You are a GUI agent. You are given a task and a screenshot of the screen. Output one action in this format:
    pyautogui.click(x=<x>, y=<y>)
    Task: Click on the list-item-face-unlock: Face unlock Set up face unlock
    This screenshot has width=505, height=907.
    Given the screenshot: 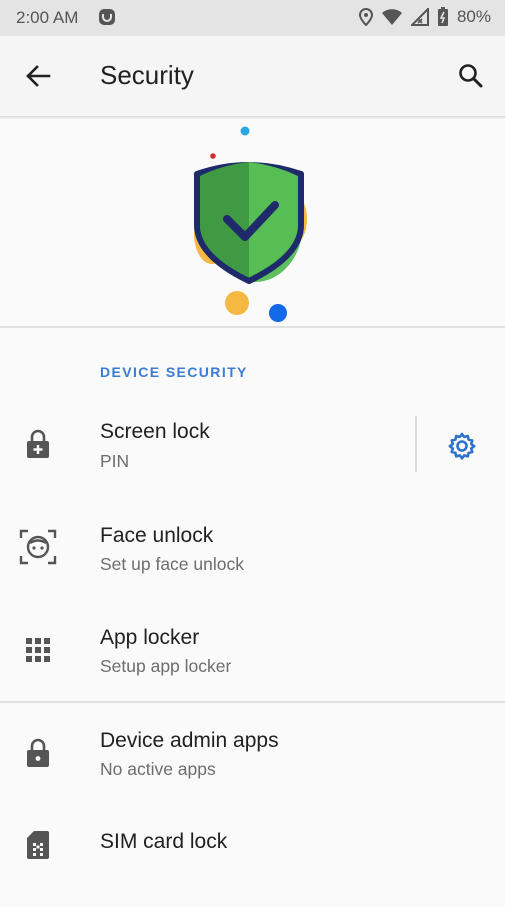 What is the action you would take?
    pyautogui.click(x=252, y=548)
    